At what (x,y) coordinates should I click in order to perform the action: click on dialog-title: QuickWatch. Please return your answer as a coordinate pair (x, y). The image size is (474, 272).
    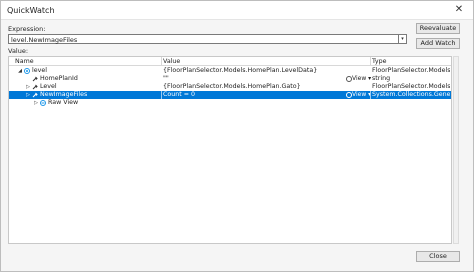
    Looking at the image, I should click on (31, 10).